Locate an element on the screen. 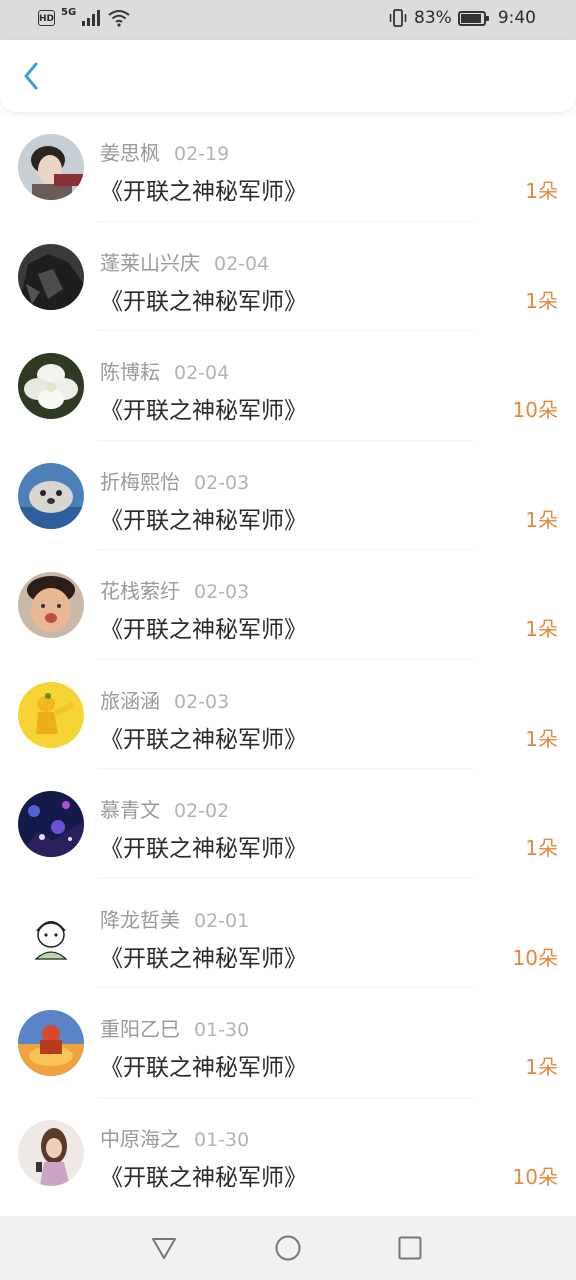 Image resolution: width=576 pixels, height=1280 pixels. sender-name: 折梅熙怡 02-03 is located at coordinates (175, 481).